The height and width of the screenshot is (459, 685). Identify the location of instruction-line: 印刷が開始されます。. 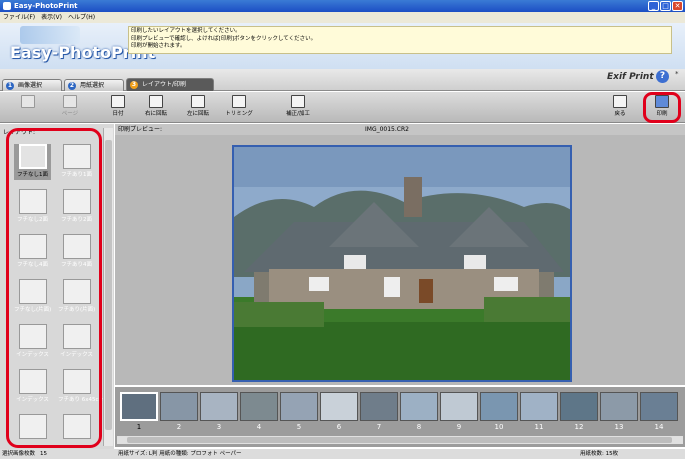
(158, 46).